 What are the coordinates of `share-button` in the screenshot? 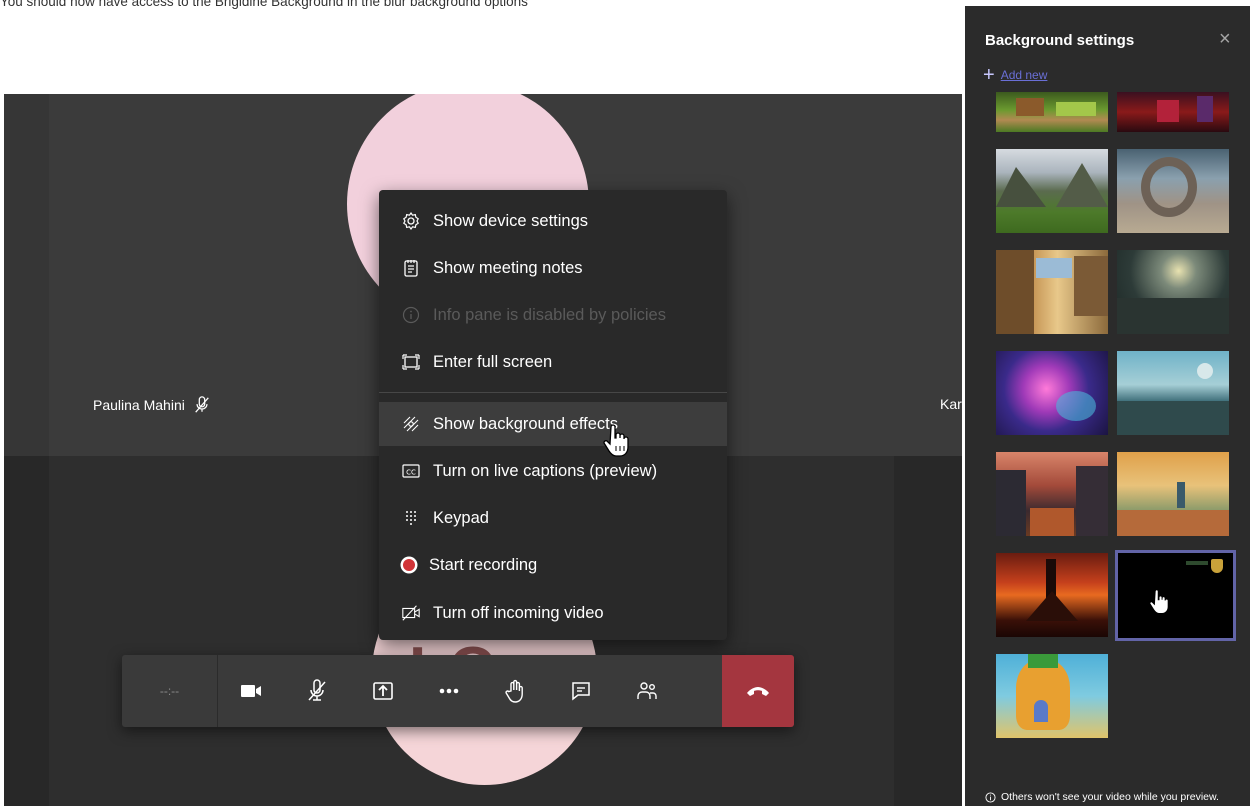 It's located at (383, 691).